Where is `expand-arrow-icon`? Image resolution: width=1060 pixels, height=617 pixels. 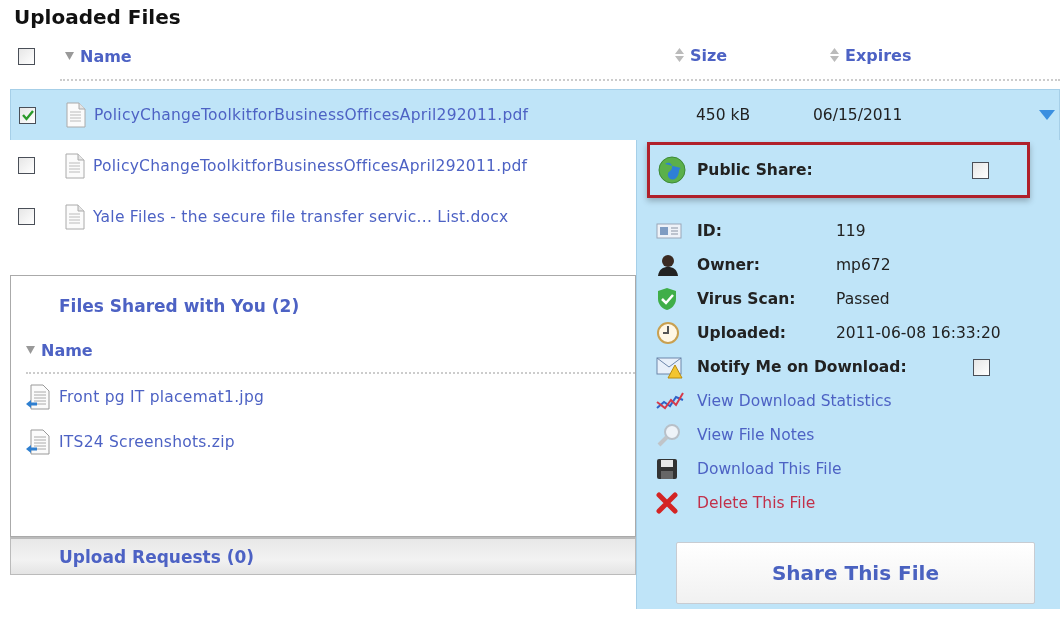 expand-arrow-icon is located at coordinates (1047, 115).